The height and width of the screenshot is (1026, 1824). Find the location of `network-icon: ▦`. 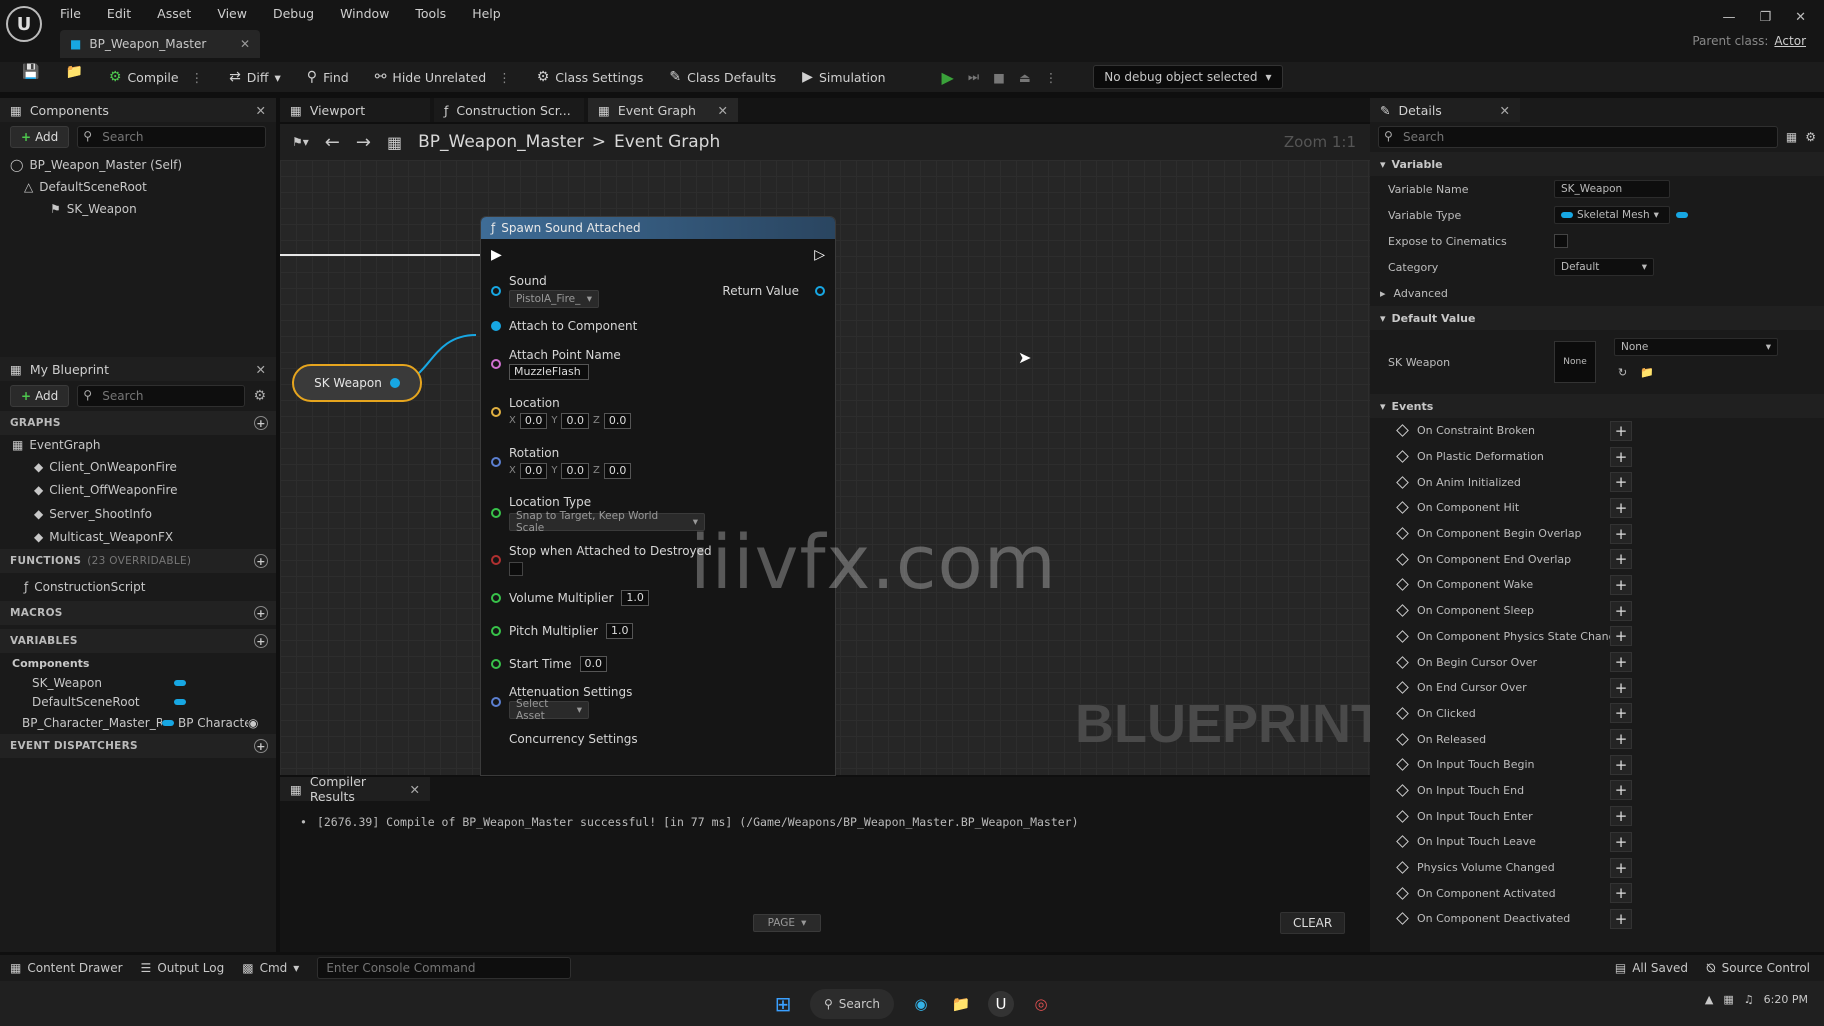

network-icon: ▦ is located at coordinates (1728, 999).